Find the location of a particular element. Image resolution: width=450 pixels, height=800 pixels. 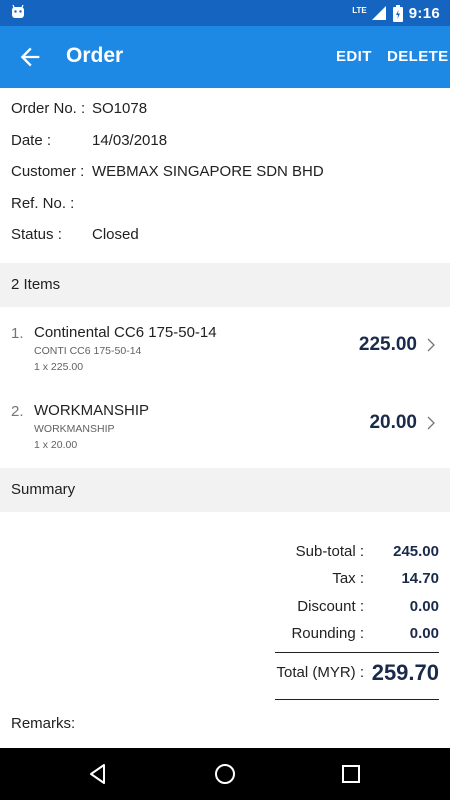

navigation-bar is located at coordinates (225, 774).